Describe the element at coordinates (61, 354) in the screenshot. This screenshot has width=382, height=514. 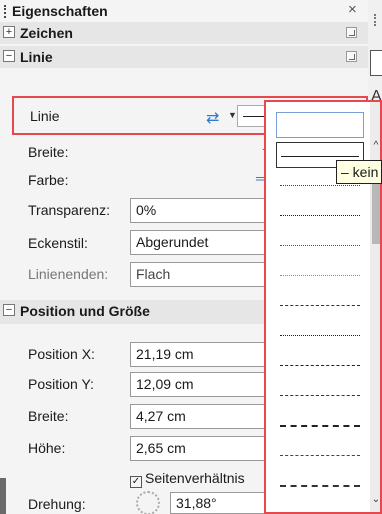
I see `position-x-label: Position X:` at that location.